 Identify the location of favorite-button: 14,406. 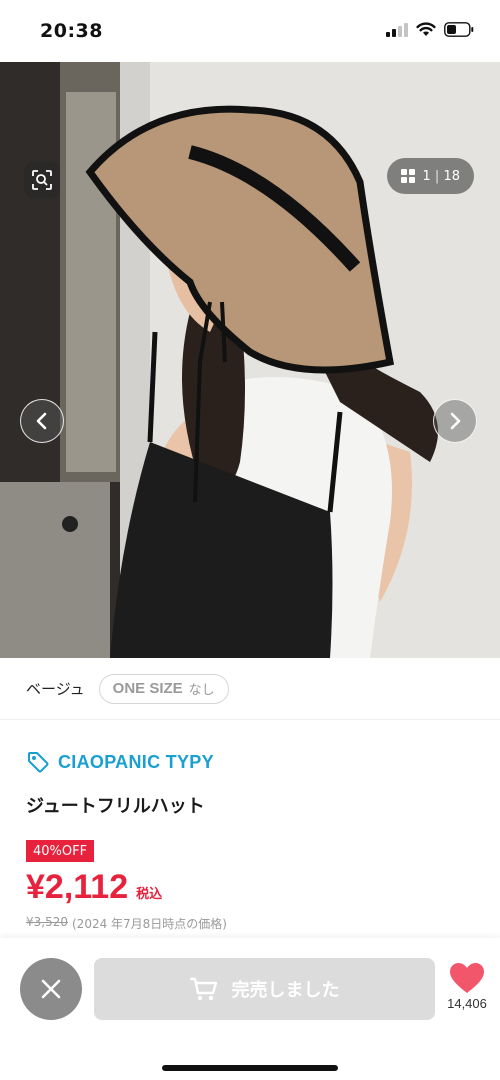
(467, 986).